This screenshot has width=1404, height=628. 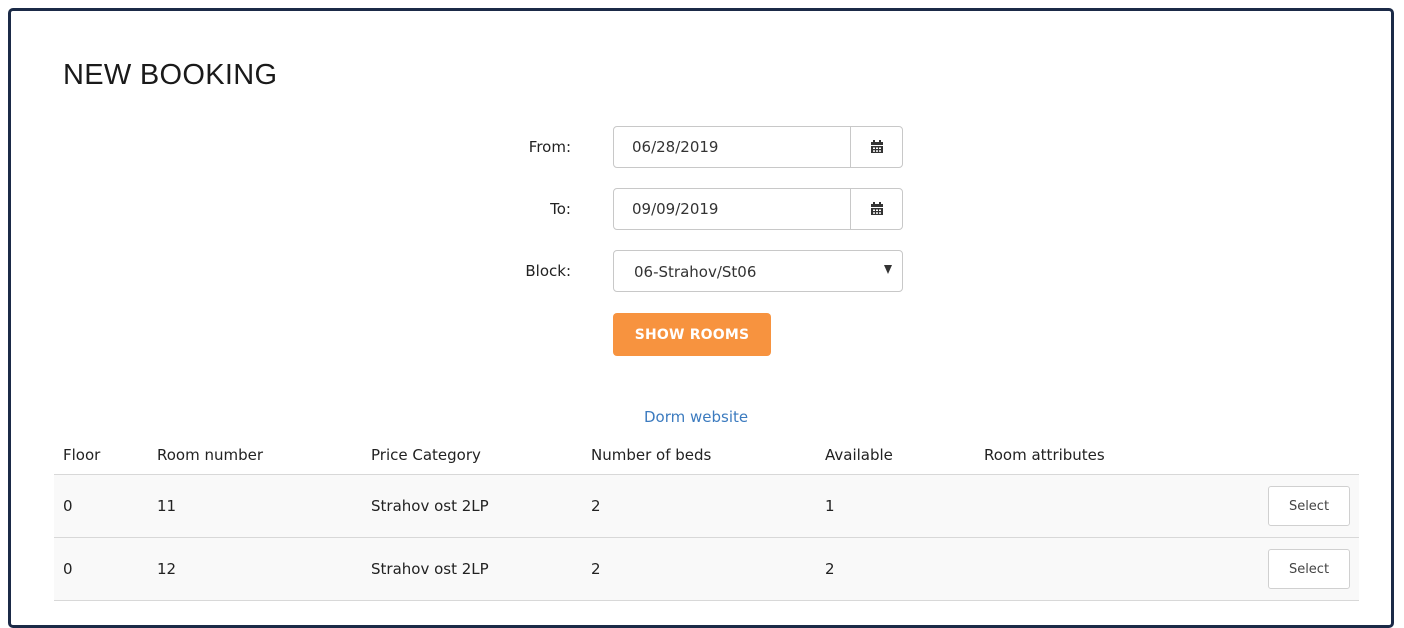 I want to click on column-header-available: Available, so click(x=895, y=455).